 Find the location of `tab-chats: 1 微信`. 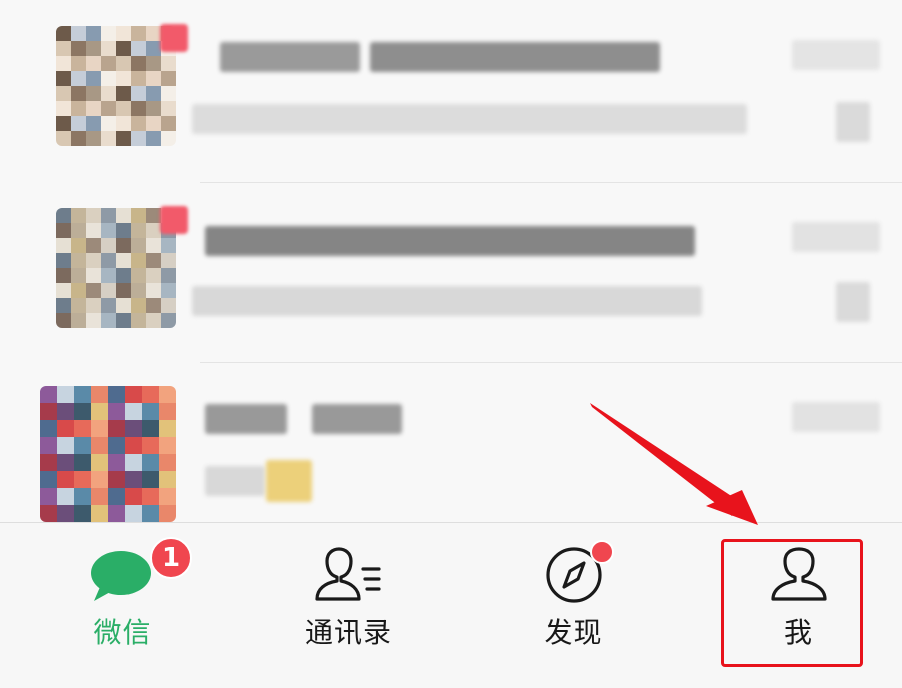

tab-chats: 1 微信 is located at coordinates (122, 605).